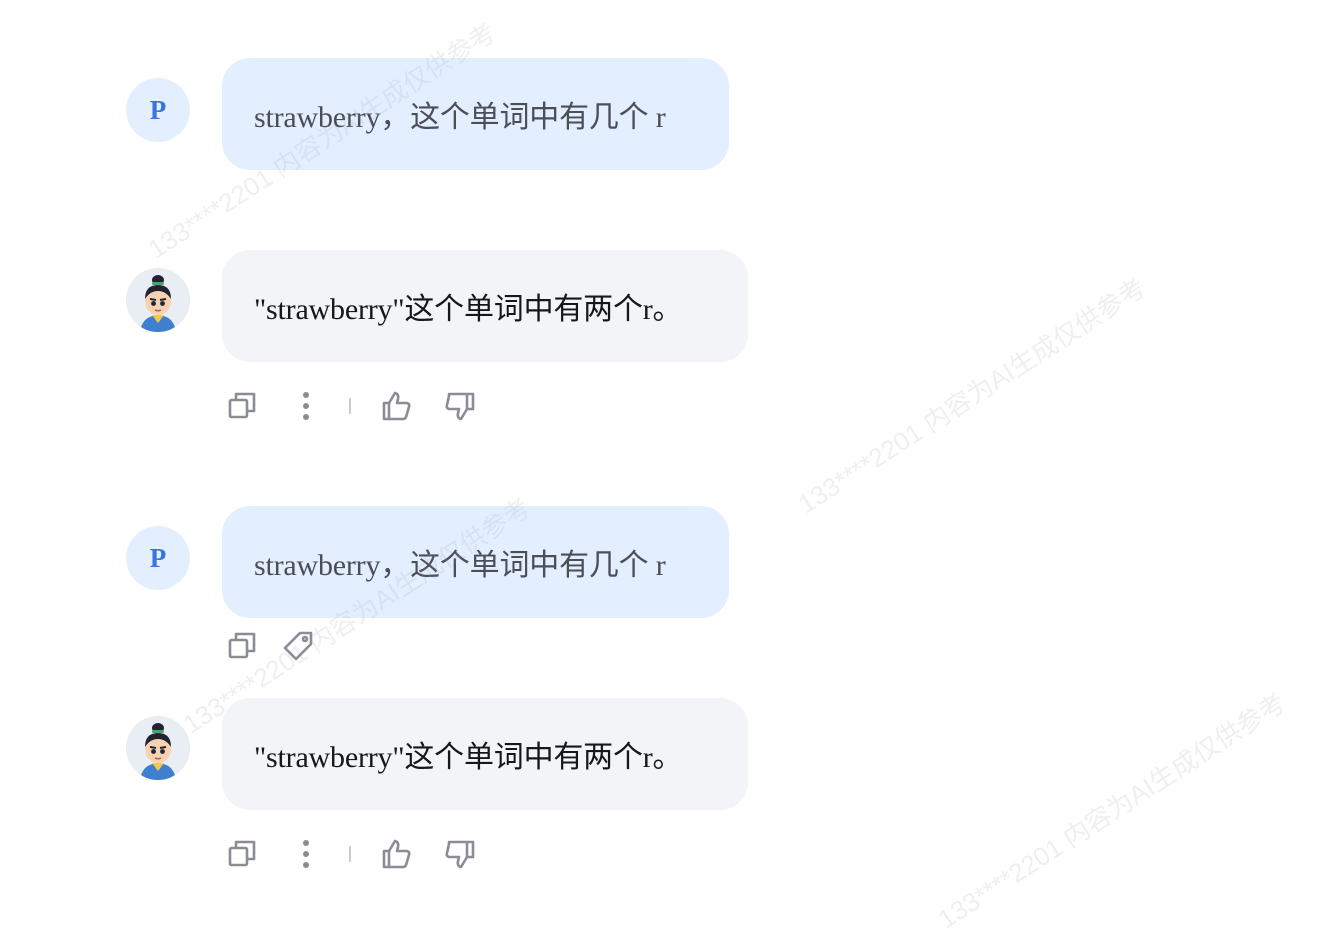  Describe the element at coordinates (272, 646) in the screenshot. I see `user-message-actions` at that location.